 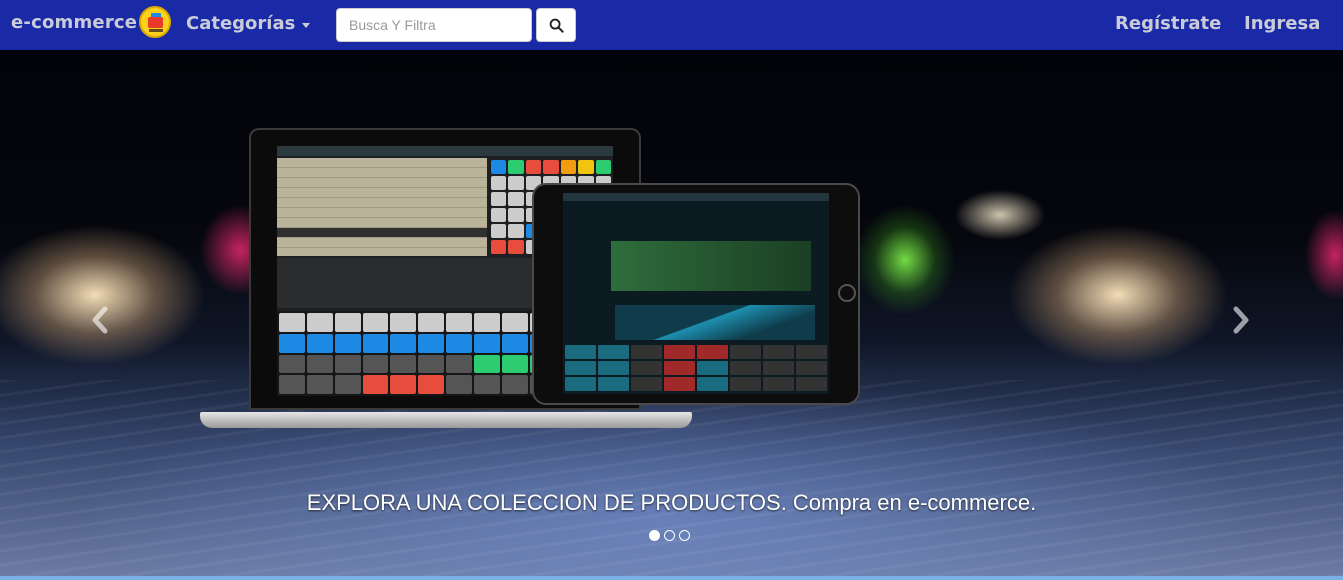 What do you see at coordinates (446, 420) in the screenshot?
I see `laptop-base` at bounding box center [446, 420].